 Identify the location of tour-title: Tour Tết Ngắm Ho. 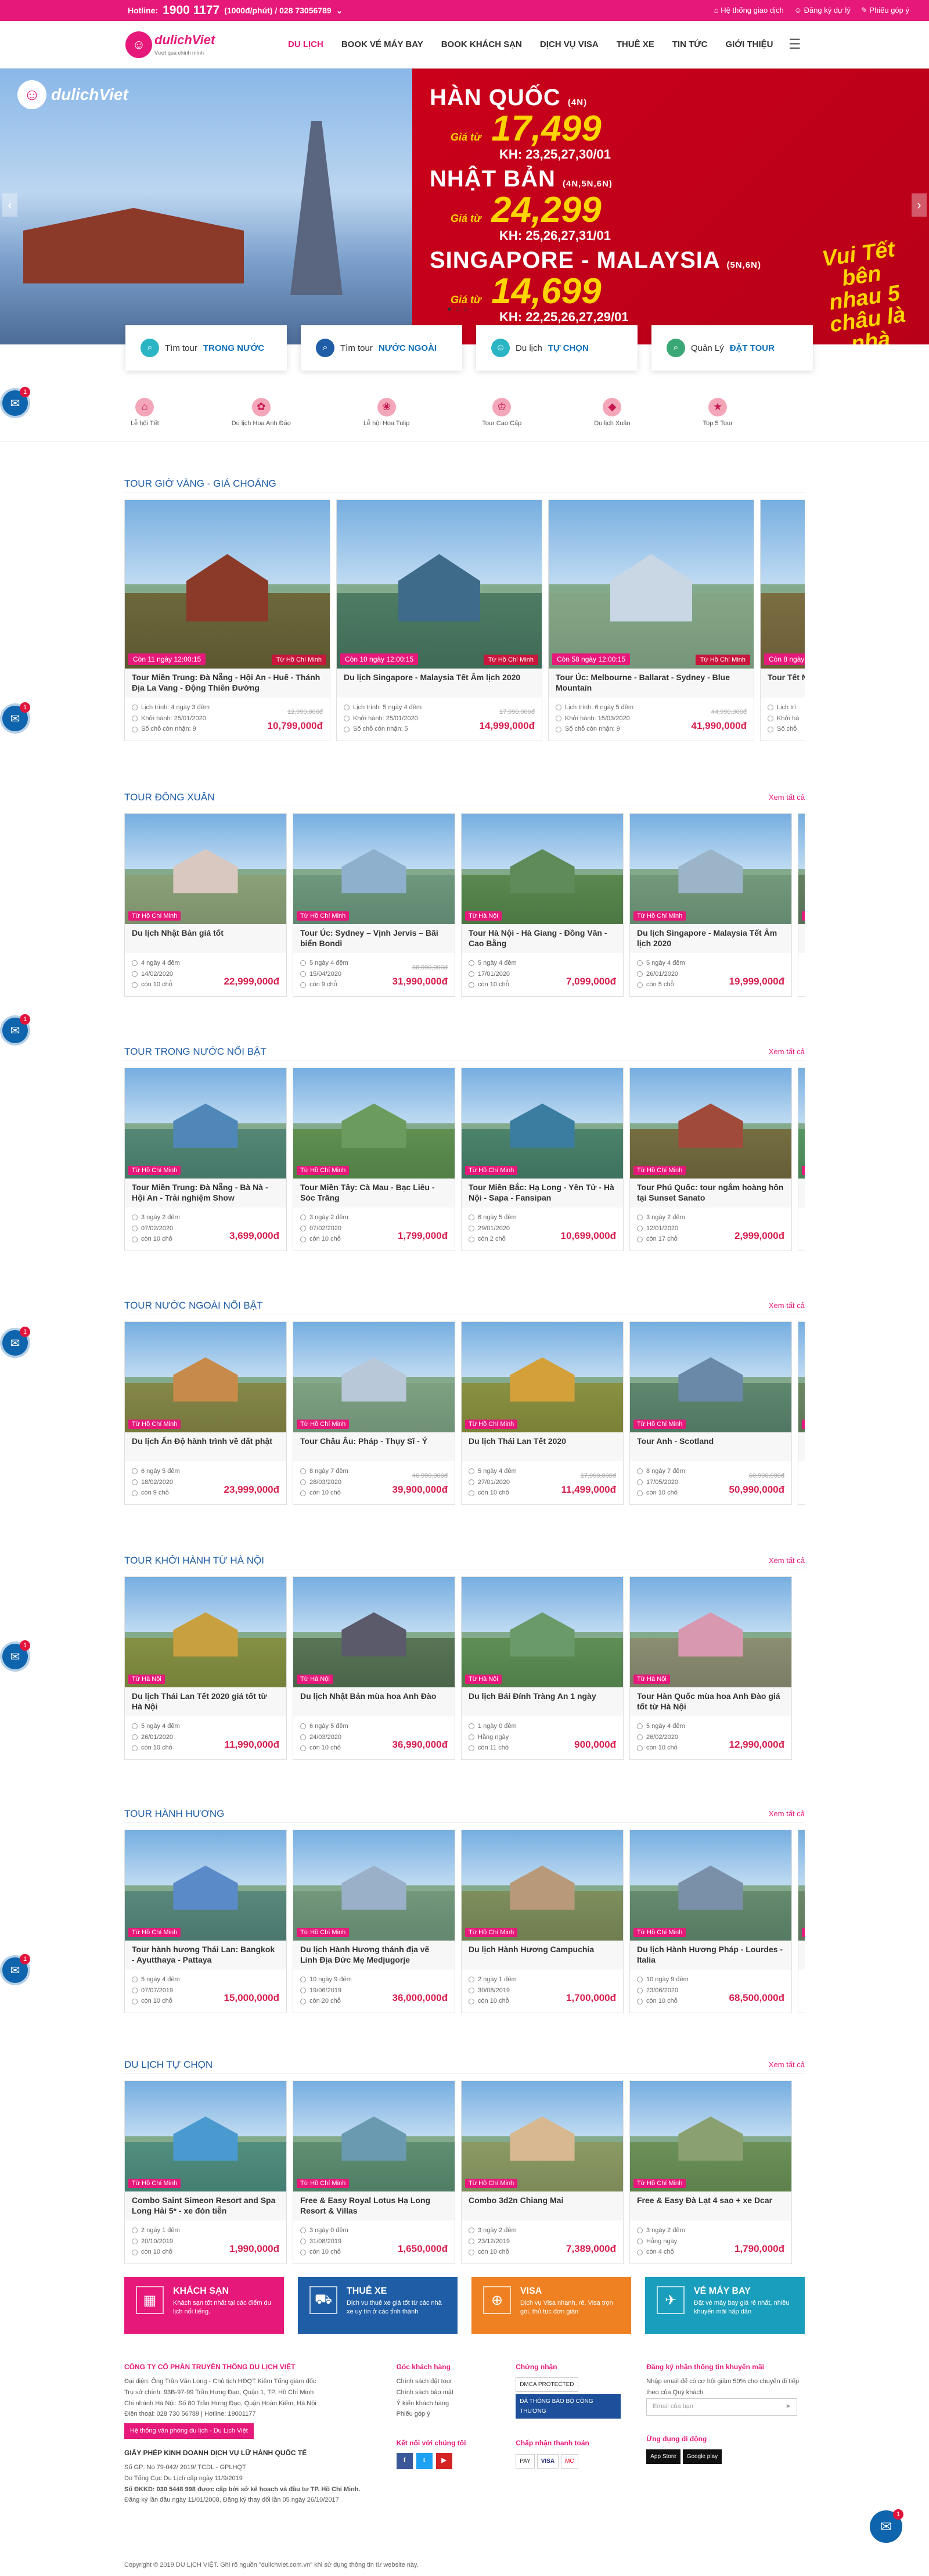
(783, 684).